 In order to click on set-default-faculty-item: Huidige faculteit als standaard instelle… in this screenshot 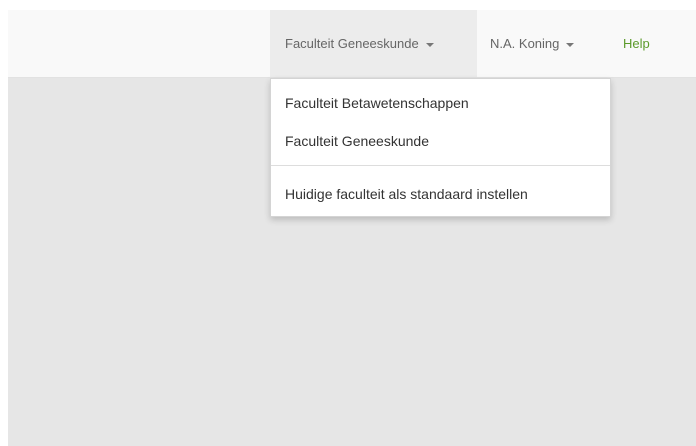, I will do `click(406, 194)`.